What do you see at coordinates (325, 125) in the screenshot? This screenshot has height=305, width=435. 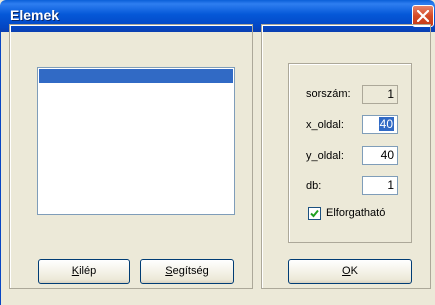 I see `x-oldal-label: x_oldal:` at bounding box center [325, 125].